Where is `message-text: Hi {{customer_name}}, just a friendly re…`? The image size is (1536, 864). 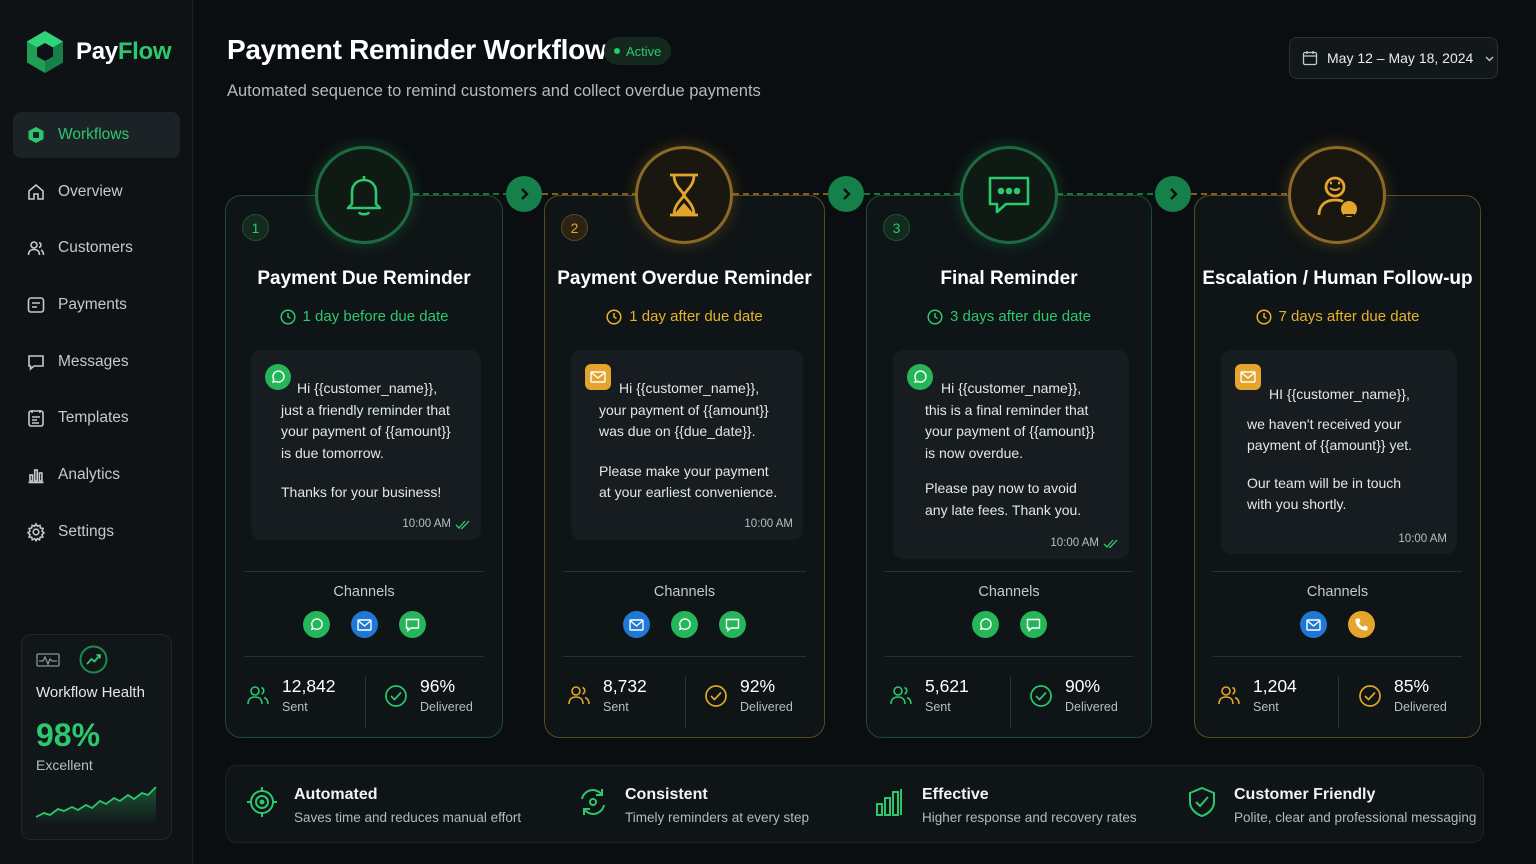
message-text: Hi {{customer_name}}, just a friendly re… is located at coordinates (366, 441).